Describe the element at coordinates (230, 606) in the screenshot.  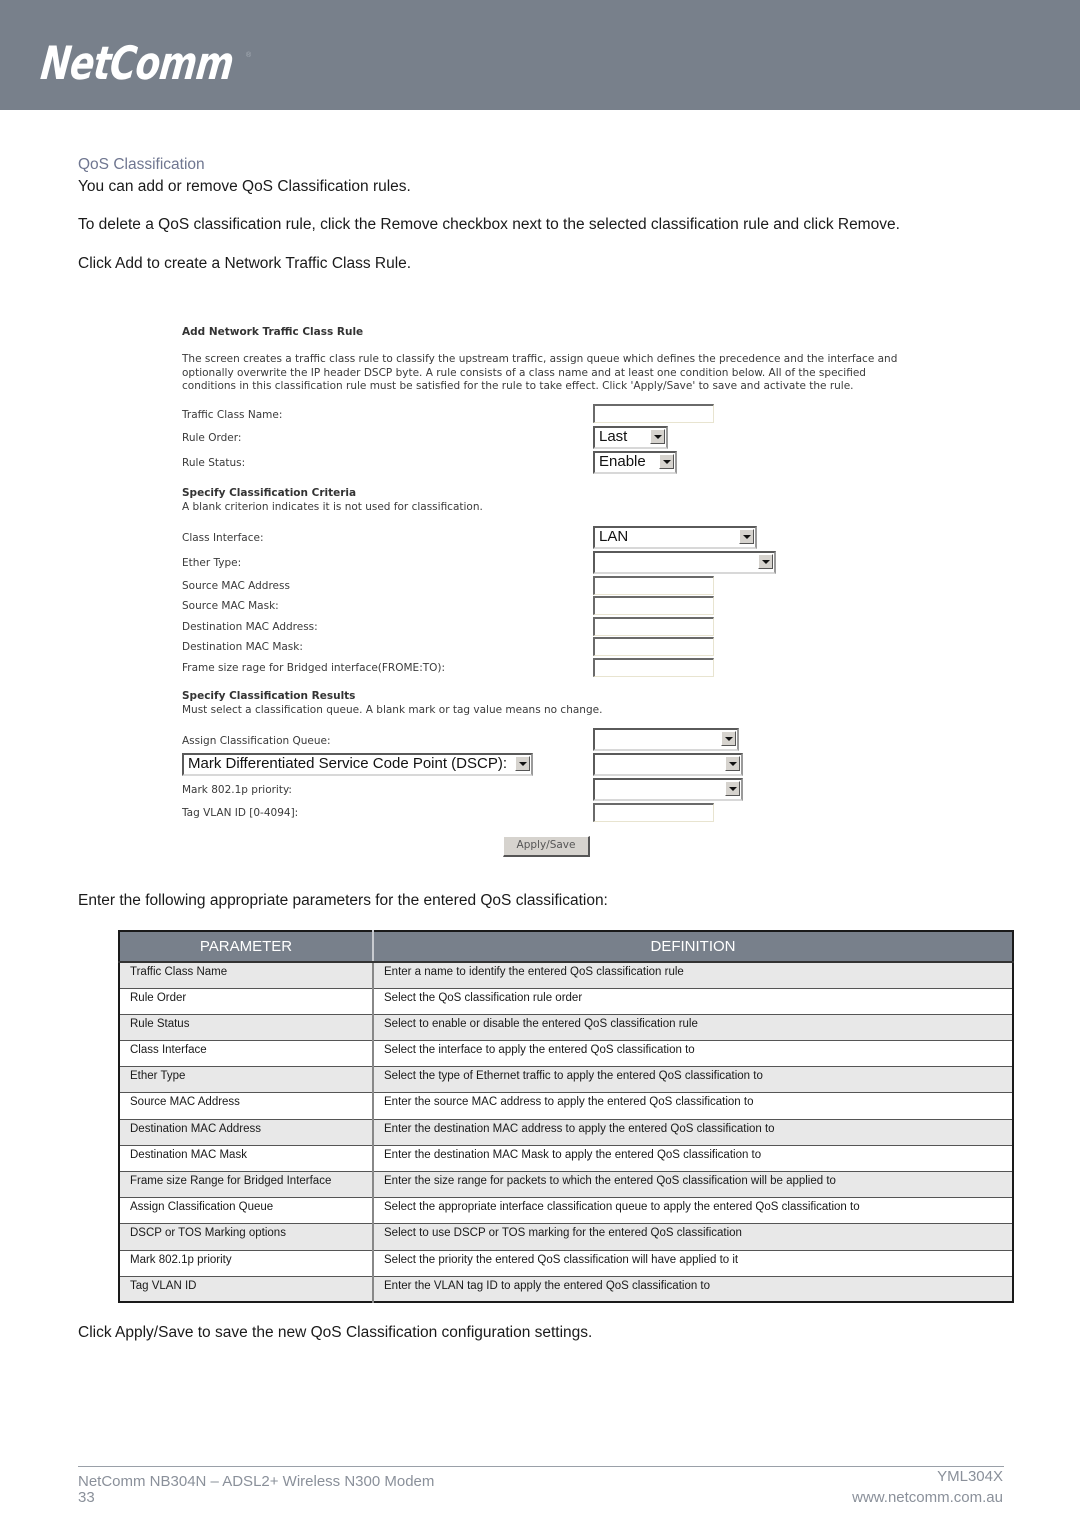
I see `source-mask-label: Source MAC Mask:` at that location.